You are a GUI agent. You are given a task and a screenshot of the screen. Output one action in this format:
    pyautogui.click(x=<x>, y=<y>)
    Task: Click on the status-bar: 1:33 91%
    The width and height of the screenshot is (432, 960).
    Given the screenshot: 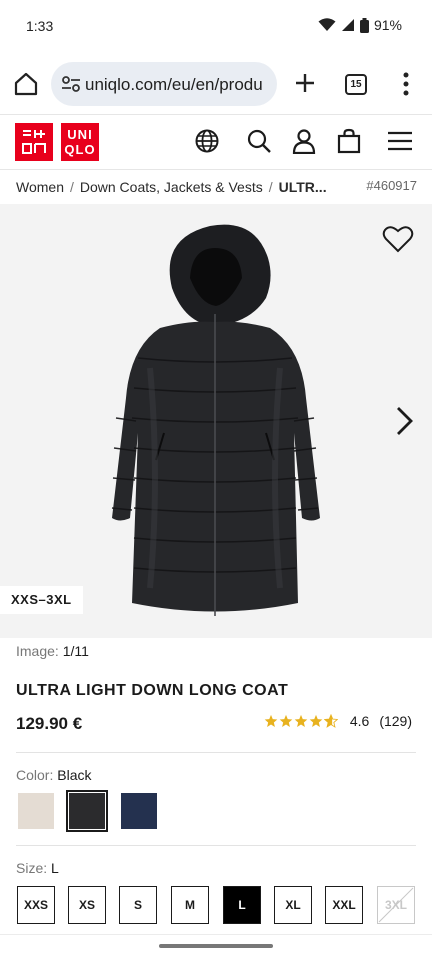 What is the action you would take?
    pyautogui.click(x=216, y=26)
    